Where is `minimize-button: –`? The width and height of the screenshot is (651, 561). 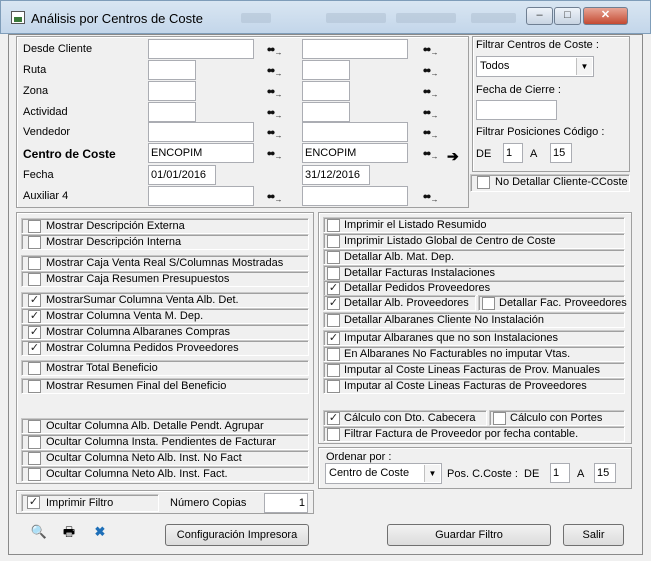 minimize-button: – is located at coordinates (539, 16).